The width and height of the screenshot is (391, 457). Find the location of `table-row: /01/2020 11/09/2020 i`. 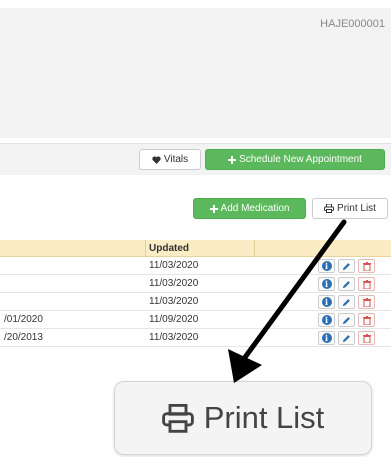

table-row: /01/2020 11/09/2020 i is located at coordinates (195, 320).